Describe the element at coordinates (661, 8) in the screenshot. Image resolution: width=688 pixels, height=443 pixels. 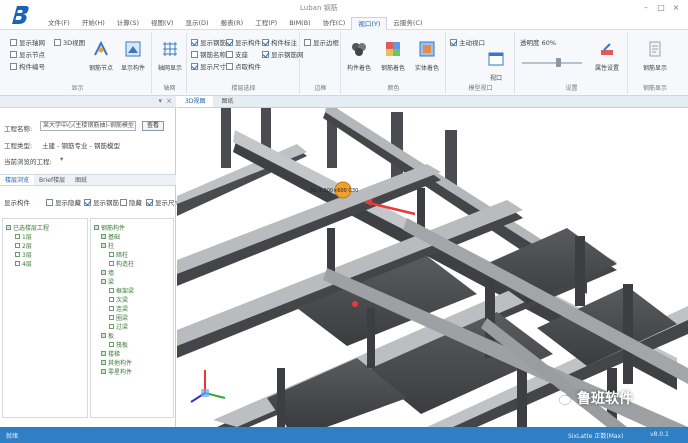
I see `maximize-button: □` at that location.